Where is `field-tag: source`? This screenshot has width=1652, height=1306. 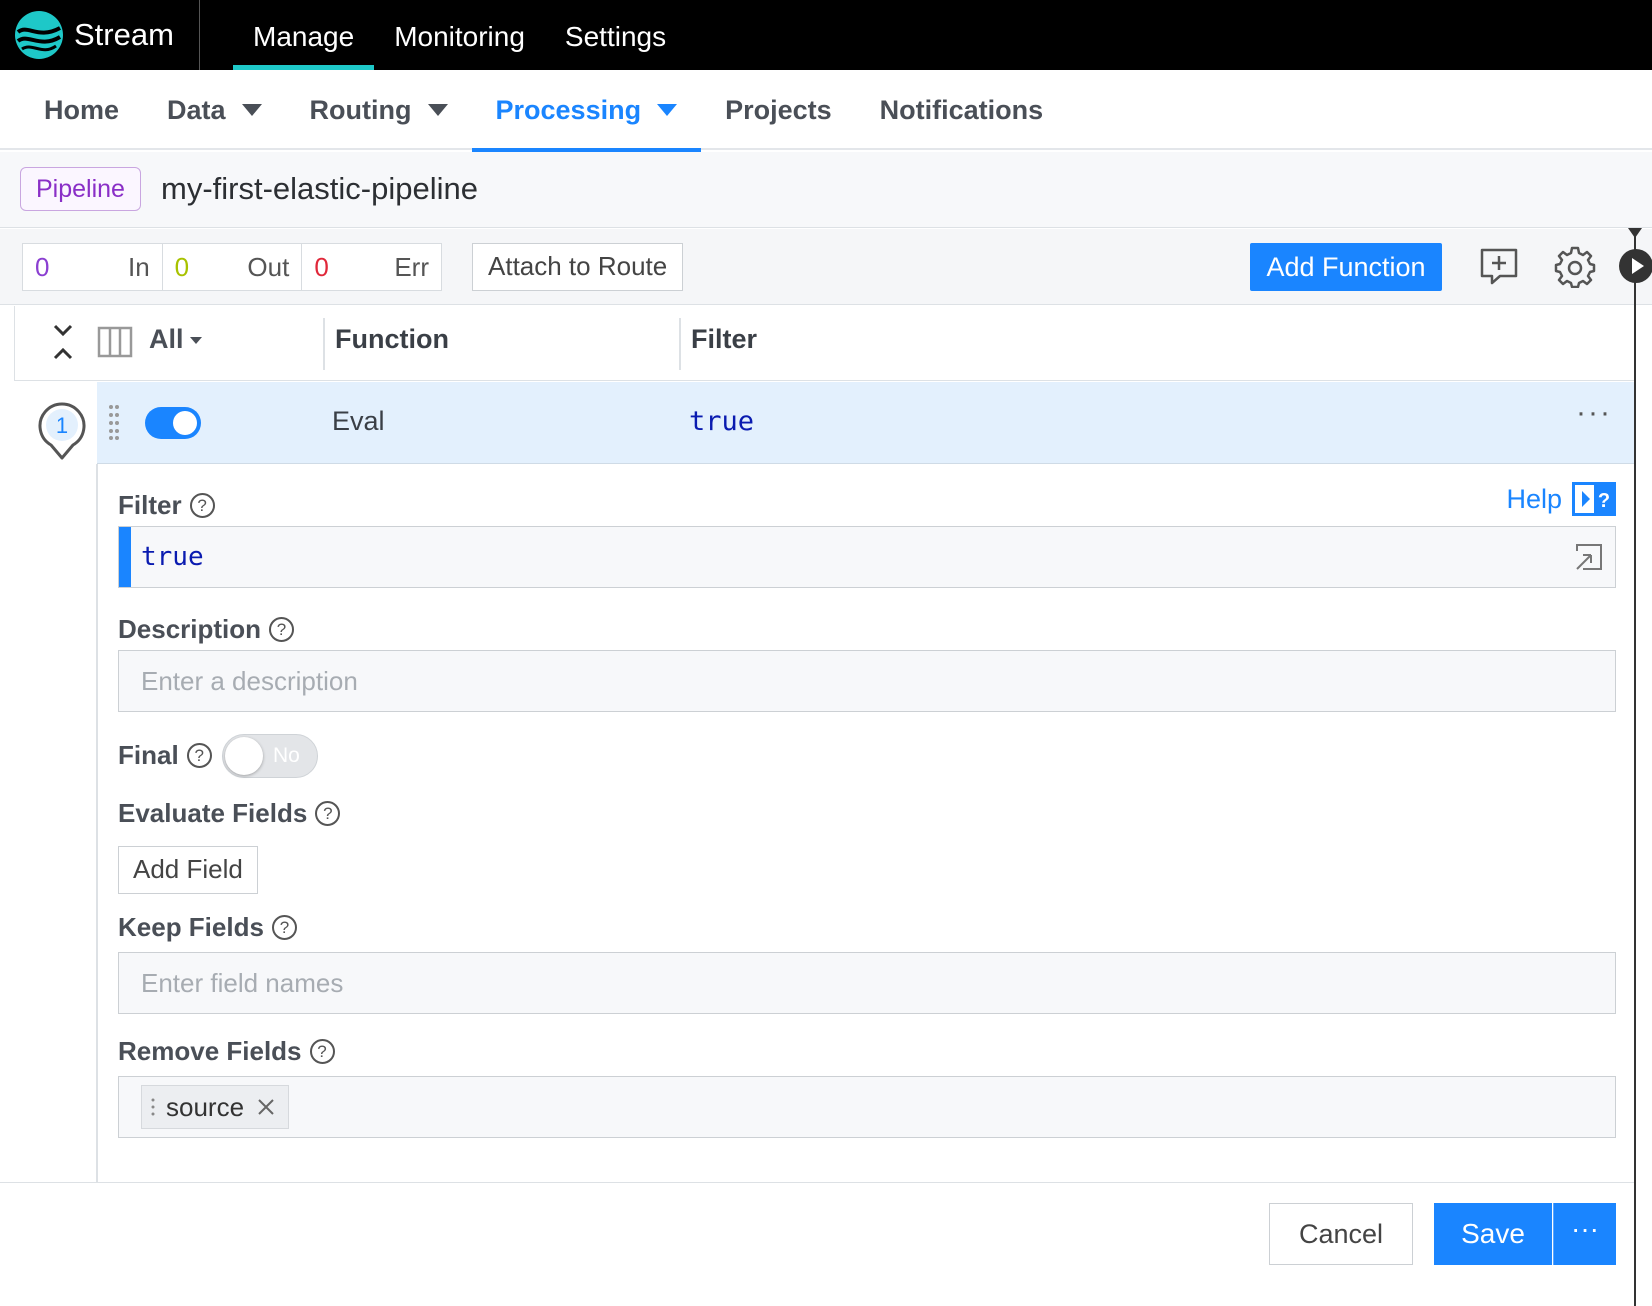
field-tag: source is located at coordinates (215, 1107).